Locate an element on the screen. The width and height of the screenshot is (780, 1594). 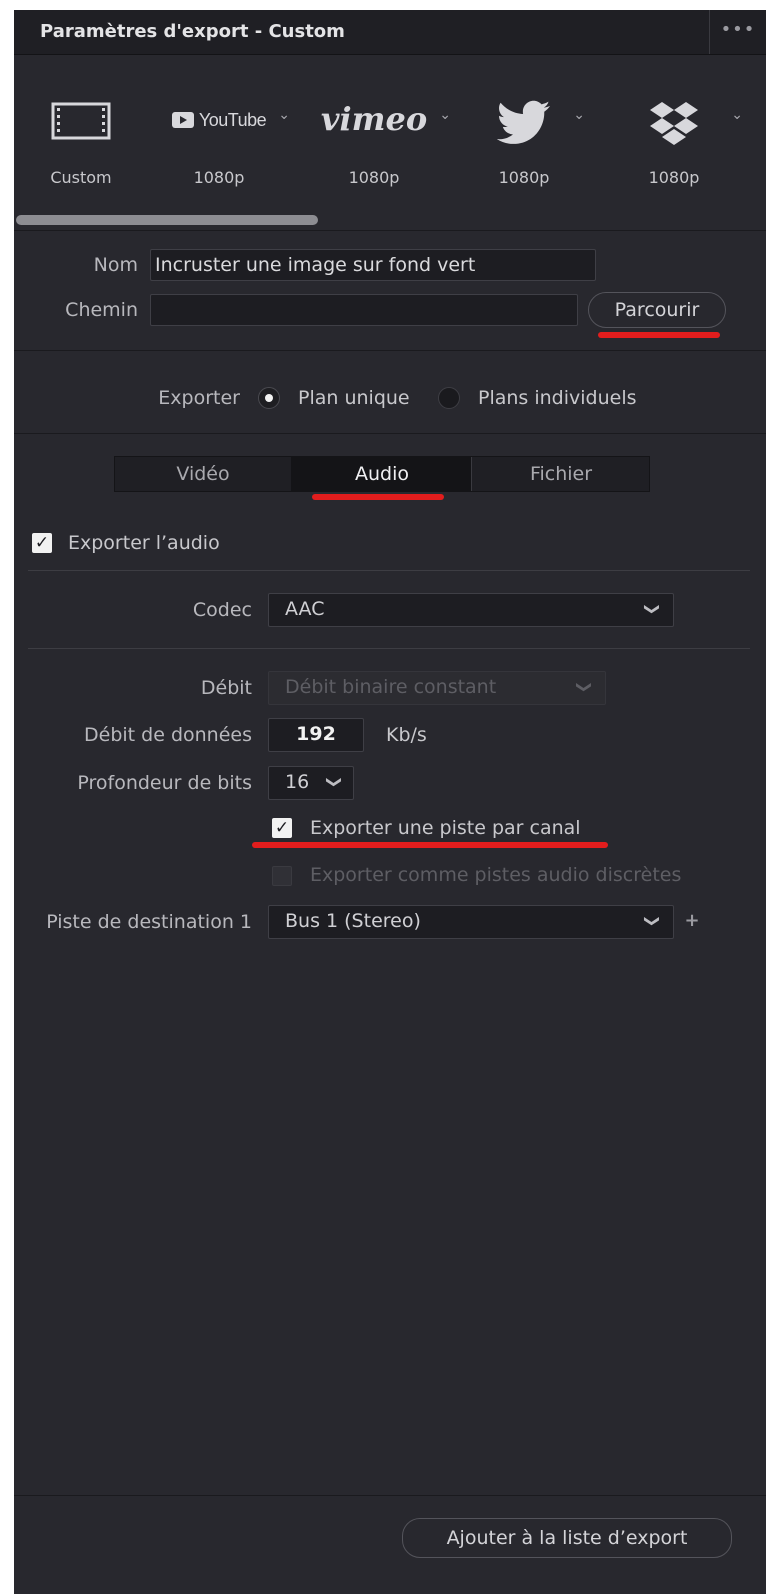
preset-youtube: YouTube ⌄ 1080p is located at coordinates (222, 130).